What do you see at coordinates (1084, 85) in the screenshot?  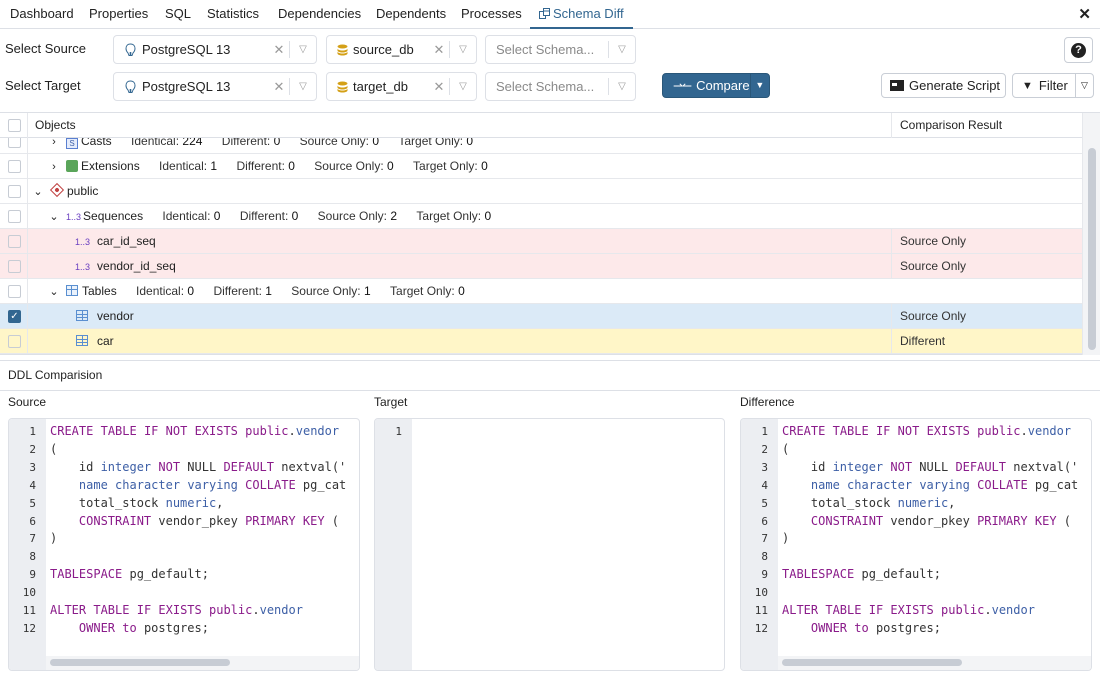 I see `filter-dropdown-chevron-icon: ▽` at bounding box center [1084, 85].